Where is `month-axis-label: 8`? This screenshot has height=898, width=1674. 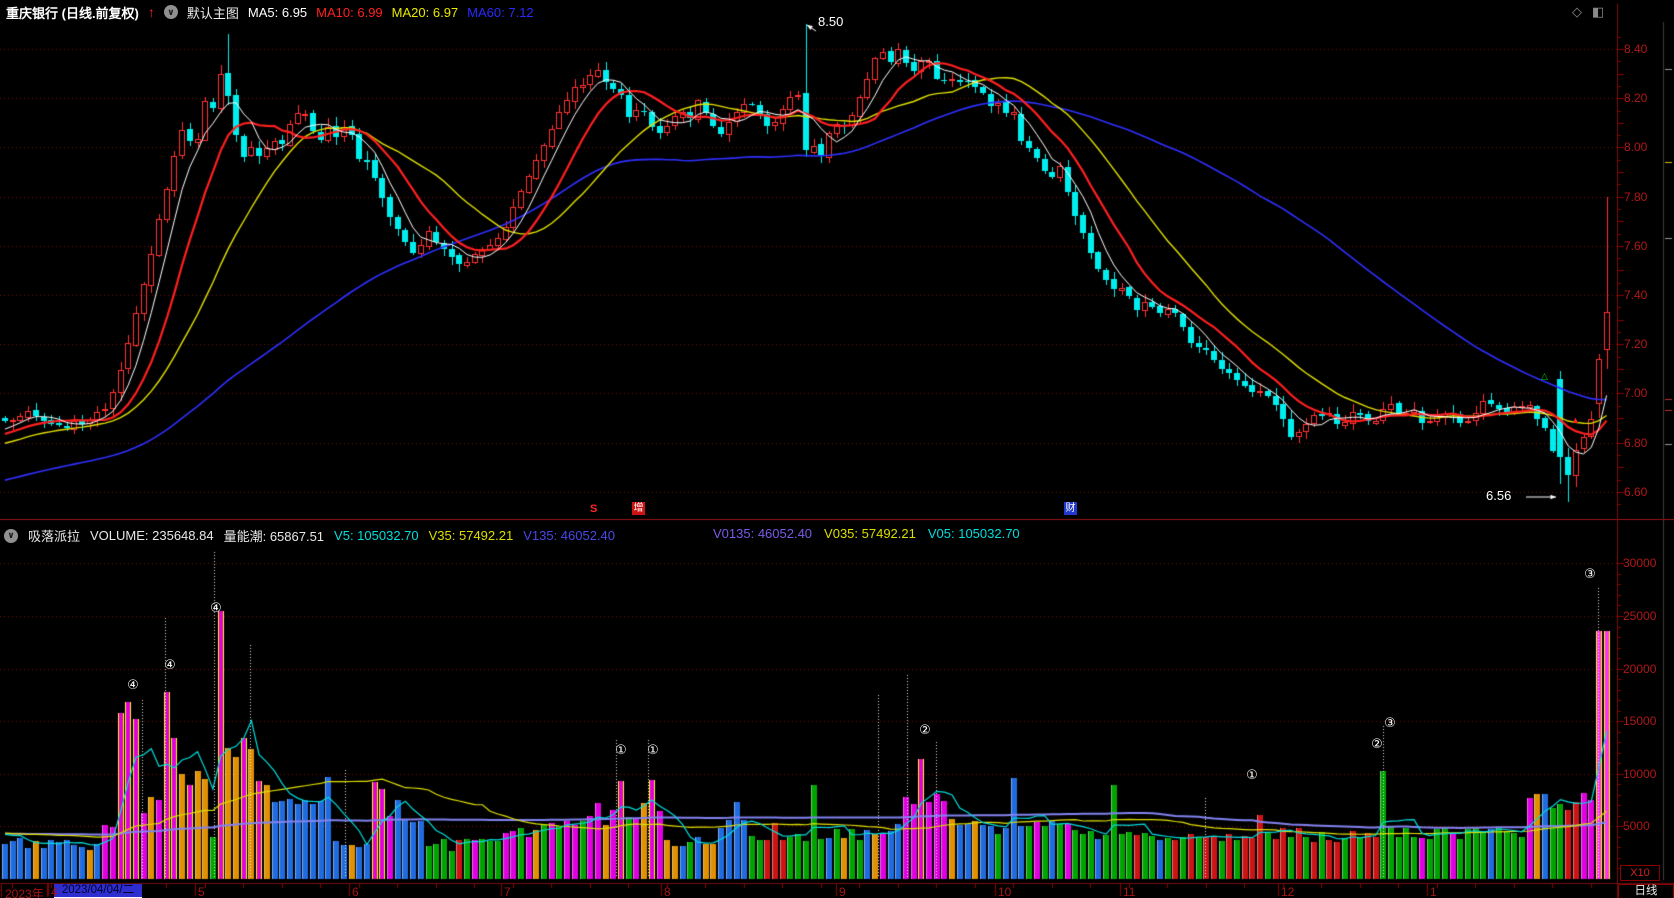
month-axis-label: 8 is located at coordinates (667, 891).